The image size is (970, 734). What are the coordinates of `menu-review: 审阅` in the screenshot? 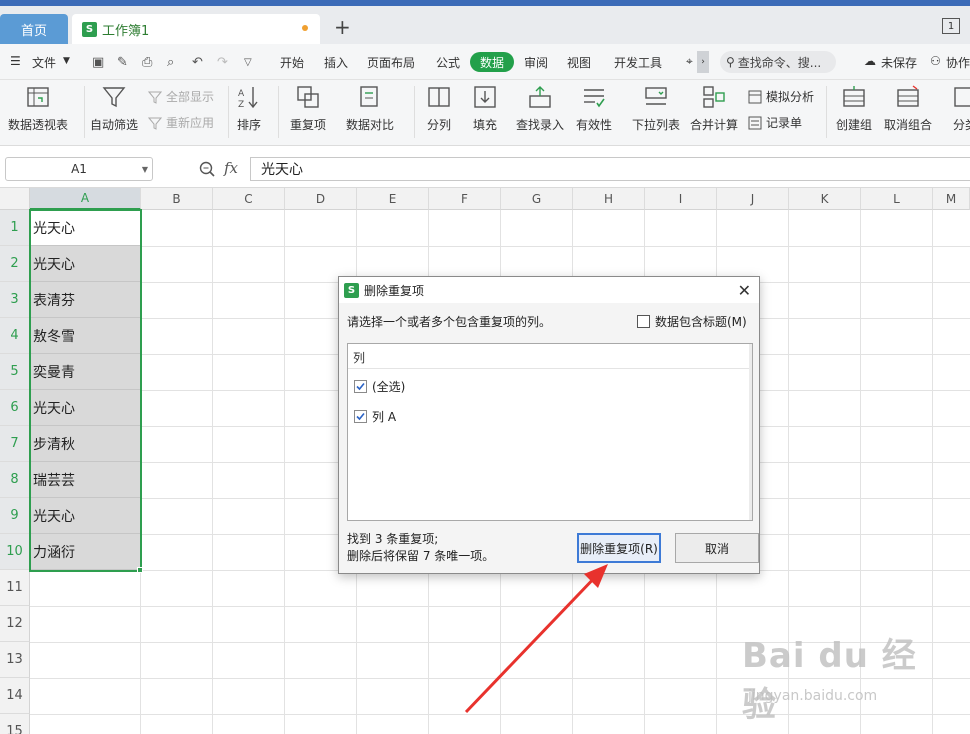 It's located at (536, 62).